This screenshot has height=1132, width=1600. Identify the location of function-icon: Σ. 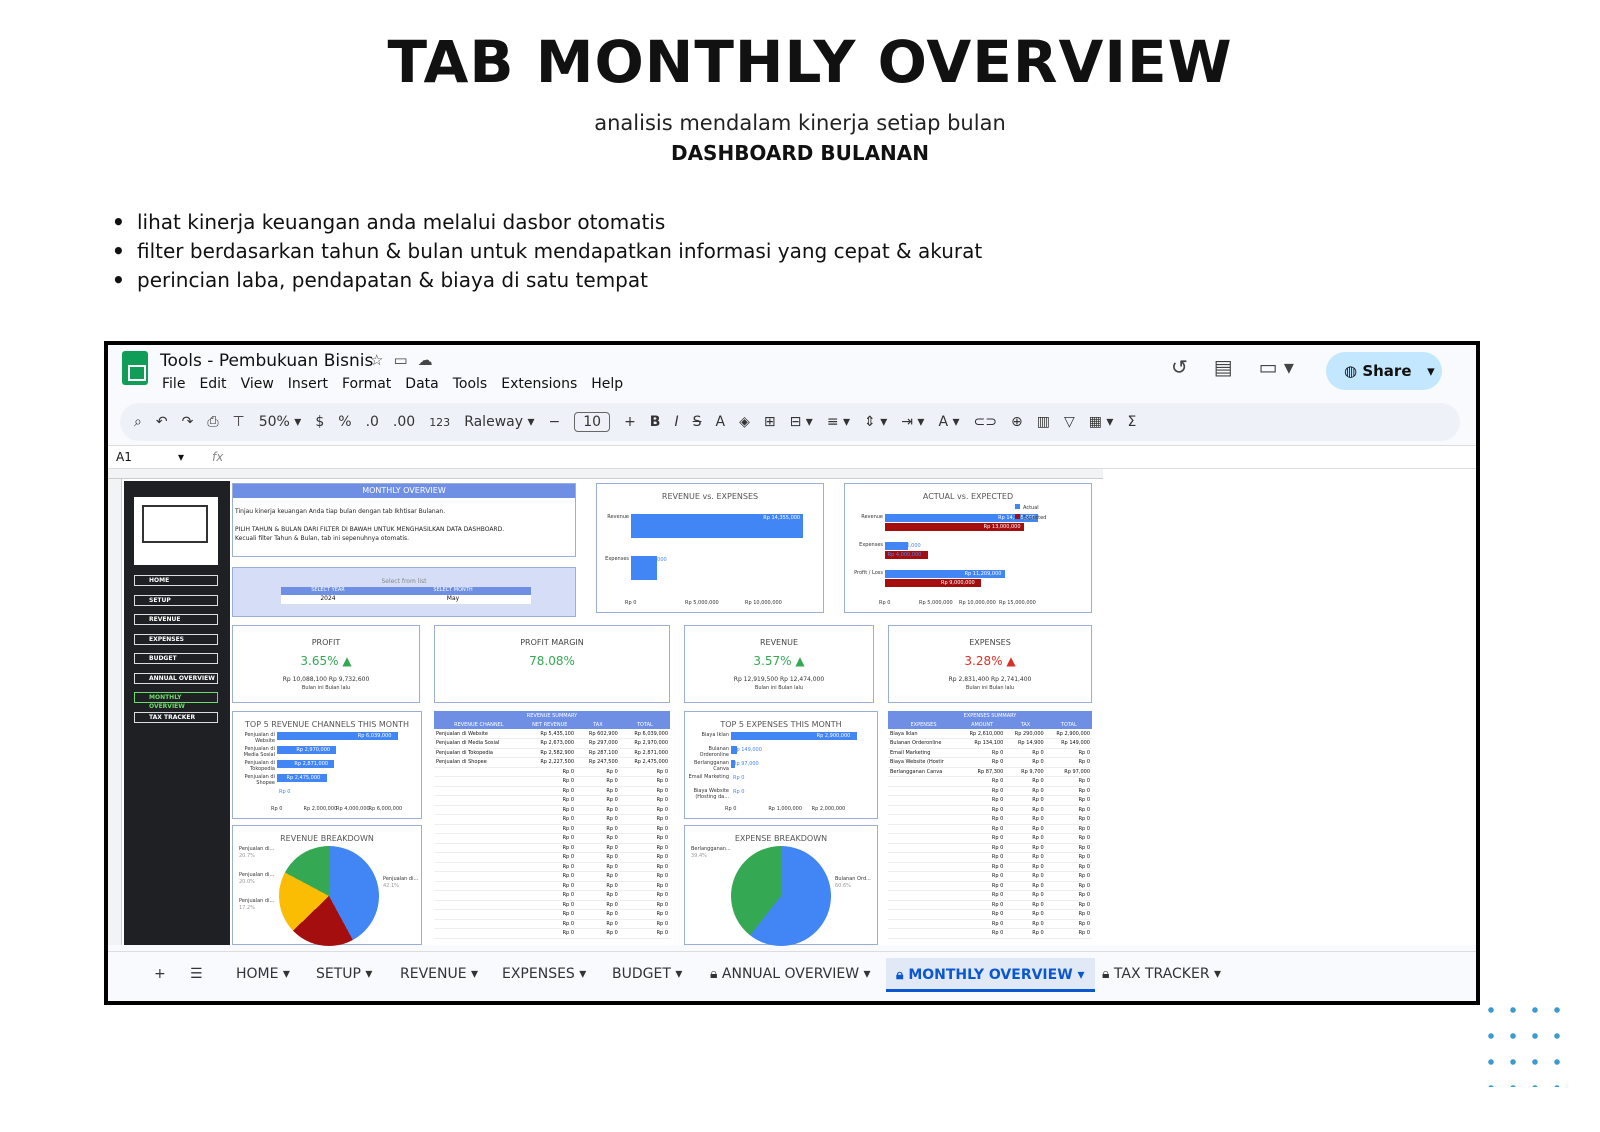
(1131, 422).